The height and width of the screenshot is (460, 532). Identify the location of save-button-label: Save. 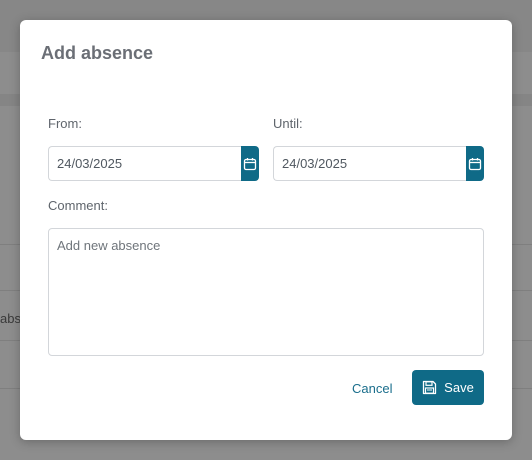
(459, 387).